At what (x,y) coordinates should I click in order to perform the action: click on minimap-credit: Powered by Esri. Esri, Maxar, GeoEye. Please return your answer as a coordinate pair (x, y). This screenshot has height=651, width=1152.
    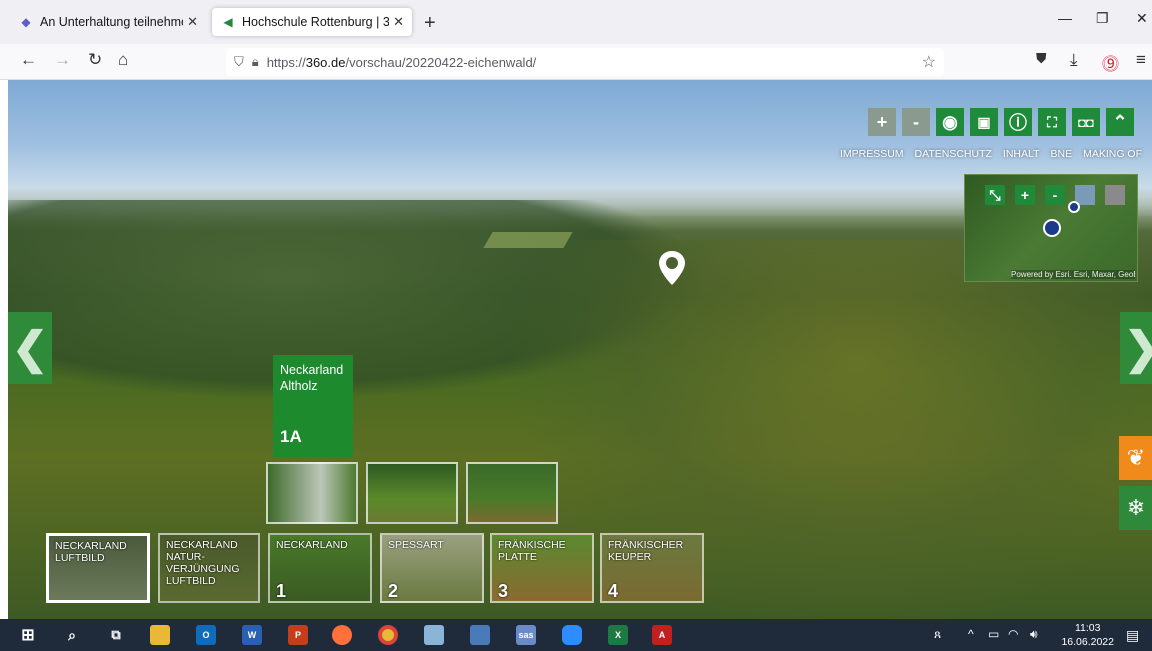
    Looking at the image, I should click on (1073, 274).